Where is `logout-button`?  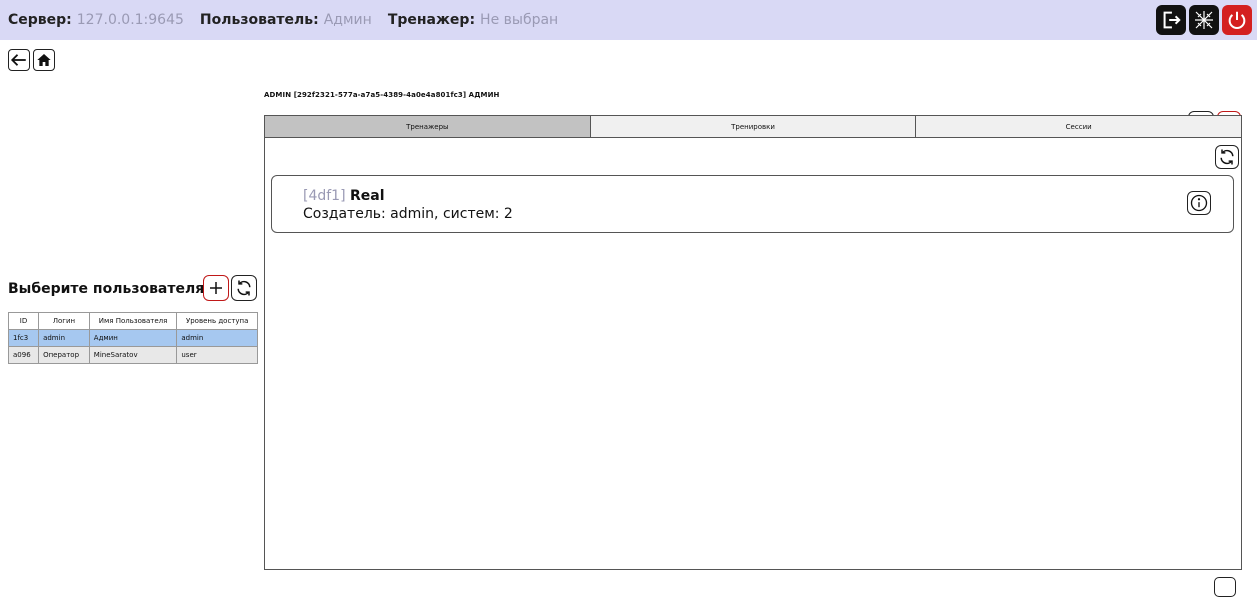 logout-button is located at coordinates (1171, 20).